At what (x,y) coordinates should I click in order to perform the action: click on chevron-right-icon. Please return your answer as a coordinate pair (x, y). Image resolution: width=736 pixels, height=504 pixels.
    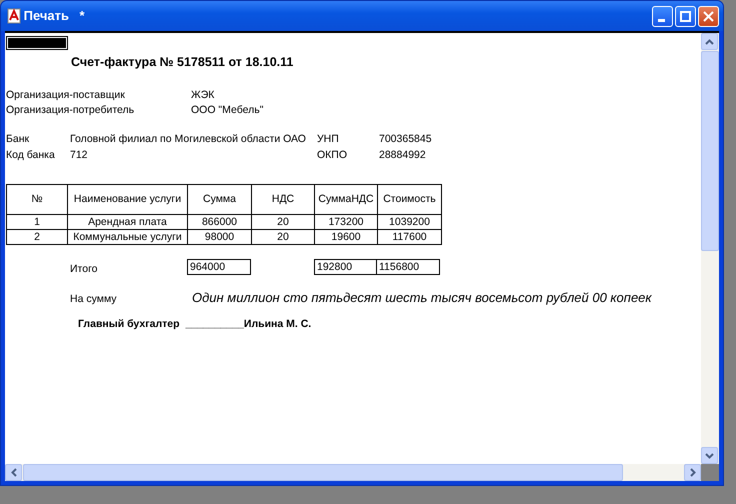
    Looking at the image, I should click on (693, 472).